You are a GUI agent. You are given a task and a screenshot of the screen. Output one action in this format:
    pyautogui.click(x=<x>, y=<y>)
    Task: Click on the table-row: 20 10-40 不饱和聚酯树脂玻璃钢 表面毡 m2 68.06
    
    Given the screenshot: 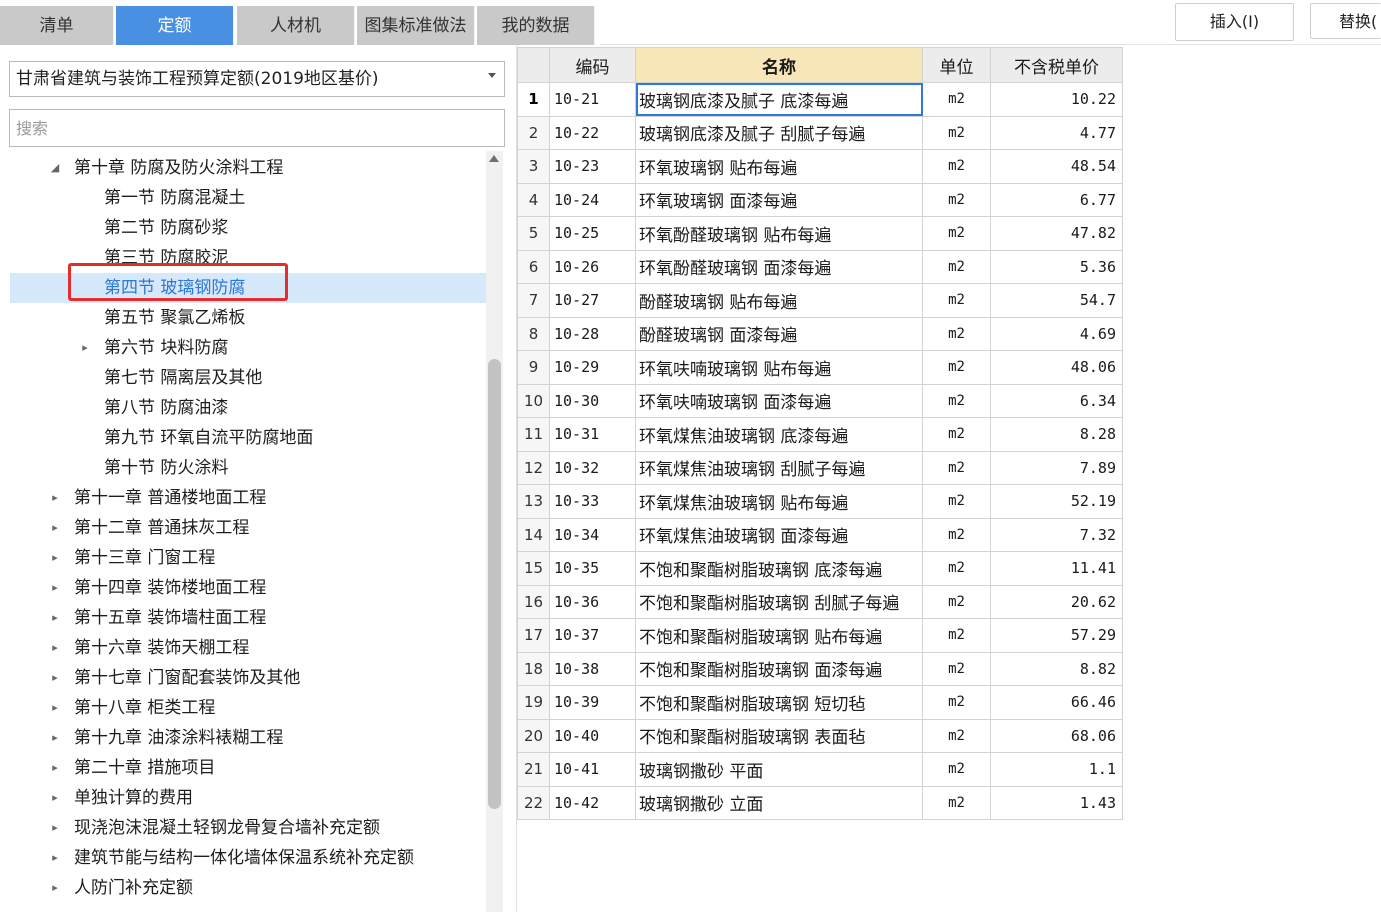 What is the action you would take?
    pyautogui.click(x=820, y=735)
    